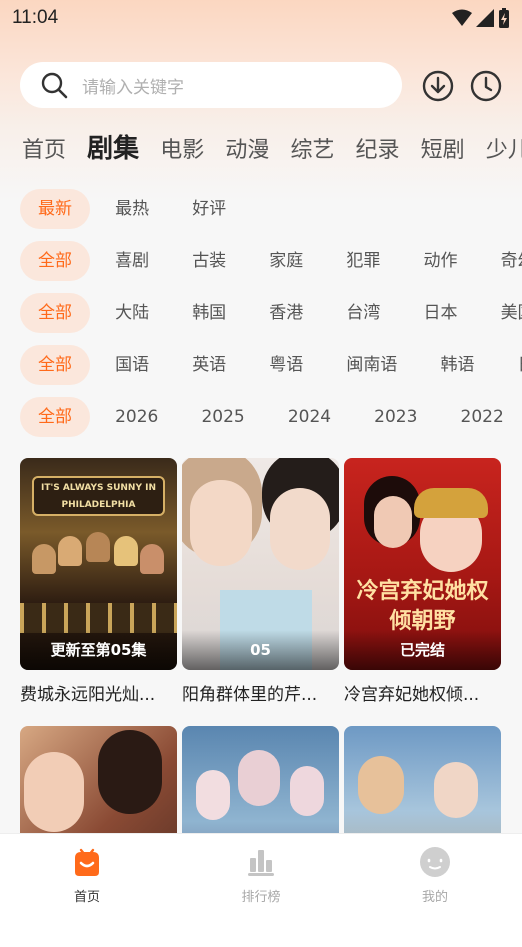  I want to click on filter-chip: 古装, so click(209, 261).